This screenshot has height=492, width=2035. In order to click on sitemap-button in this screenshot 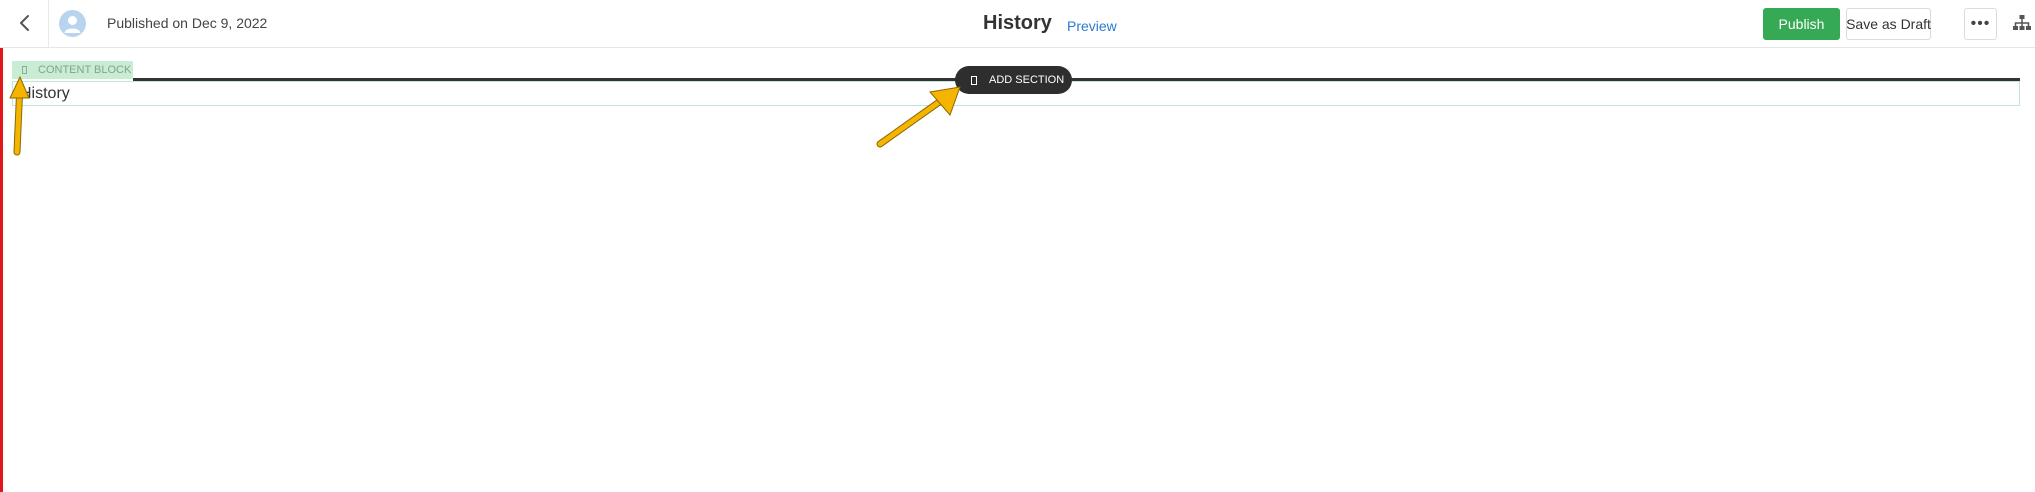, I will do `click(2022, 23)`.